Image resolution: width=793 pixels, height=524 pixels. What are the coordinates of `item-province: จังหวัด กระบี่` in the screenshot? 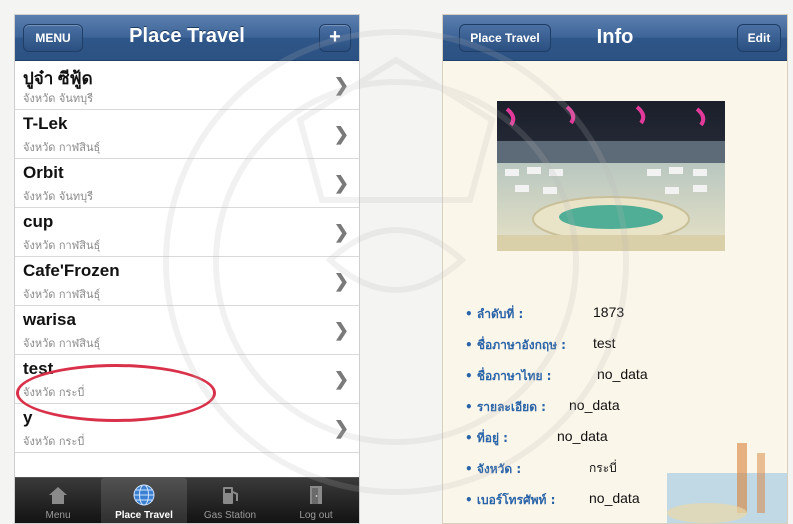 It's located at (54, 441).